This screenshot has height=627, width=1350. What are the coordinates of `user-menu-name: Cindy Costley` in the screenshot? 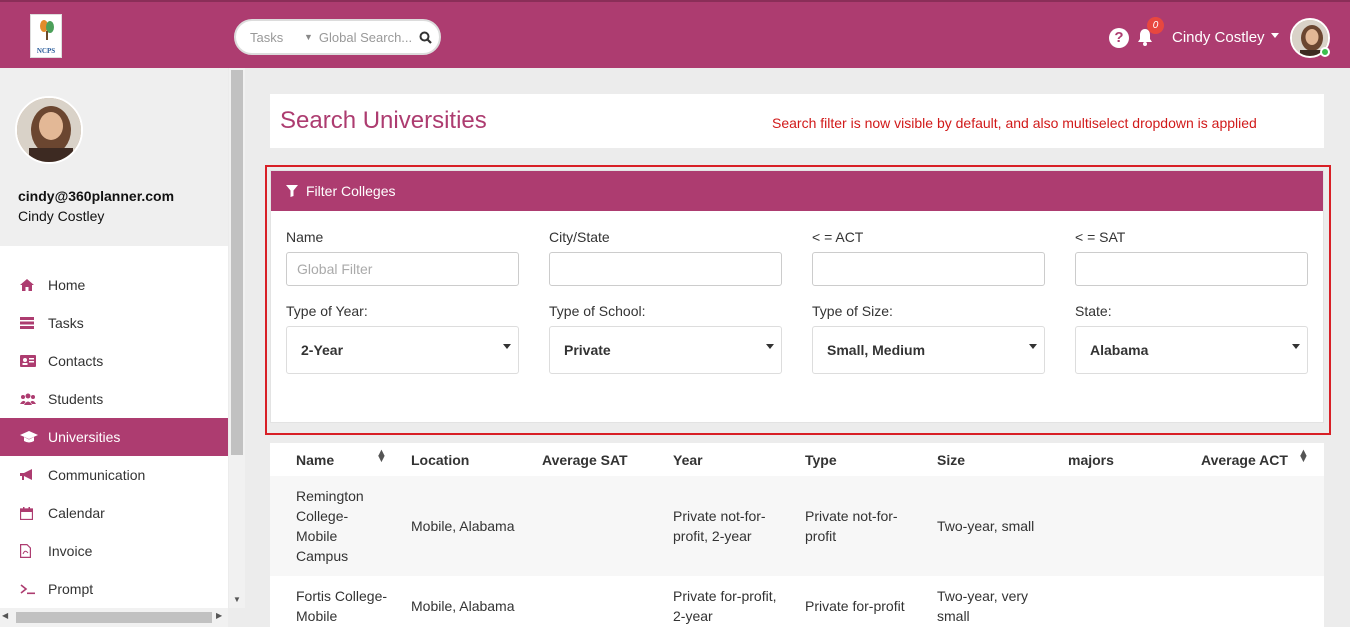 It's located at (1218, 37).